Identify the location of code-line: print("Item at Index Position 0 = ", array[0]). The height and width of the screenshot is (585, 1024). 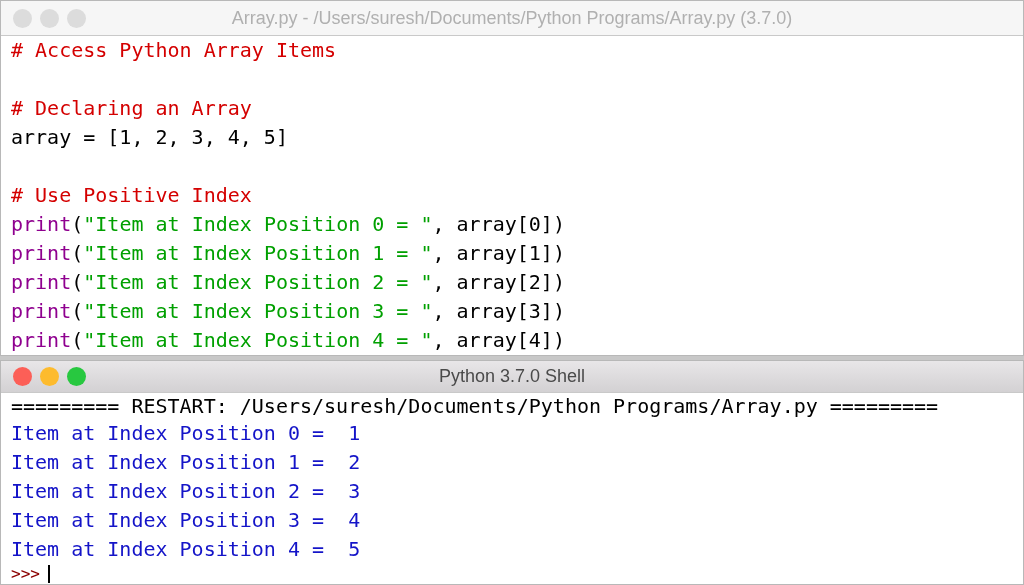
(288, 224).